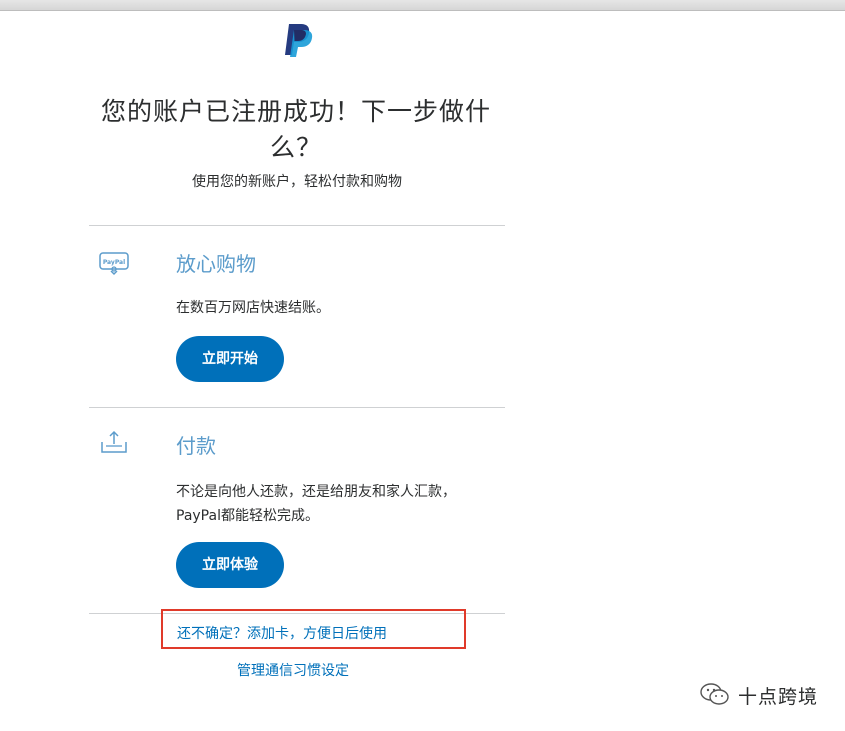  Describe the element at coordinates (714, 694) in the screenshot. I see `wechat-icon` at that location.